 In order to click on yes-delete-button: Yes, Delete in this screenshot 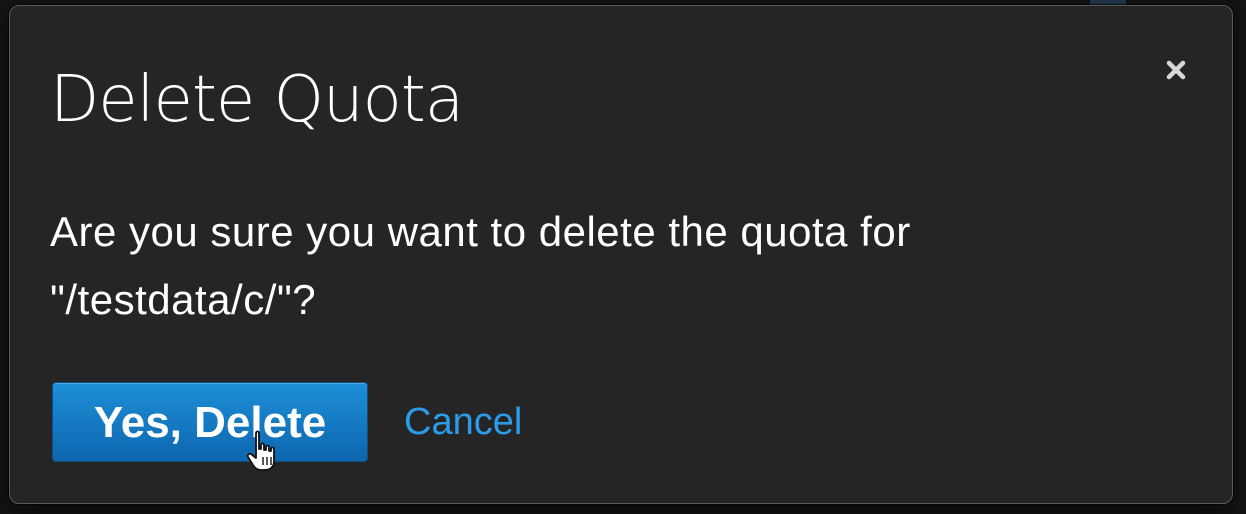, I will do `click(210, 422)`.